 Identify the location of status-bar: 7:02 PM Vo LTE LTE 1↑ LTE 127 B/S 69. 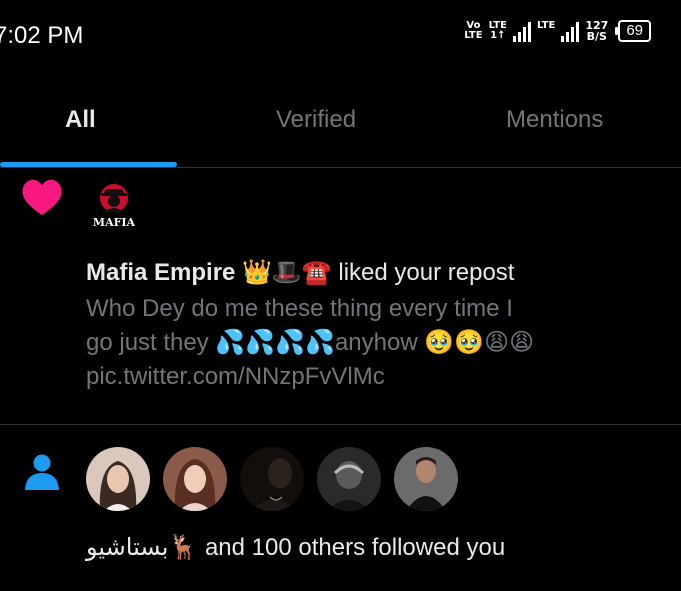
(340, 36).